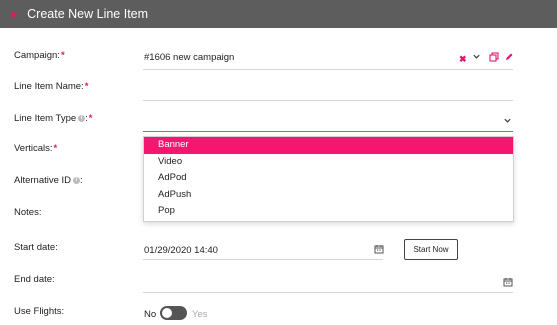  Describe the element at coordinates (509, 58) in the screenshot. I see `pencil-icon` at that location.